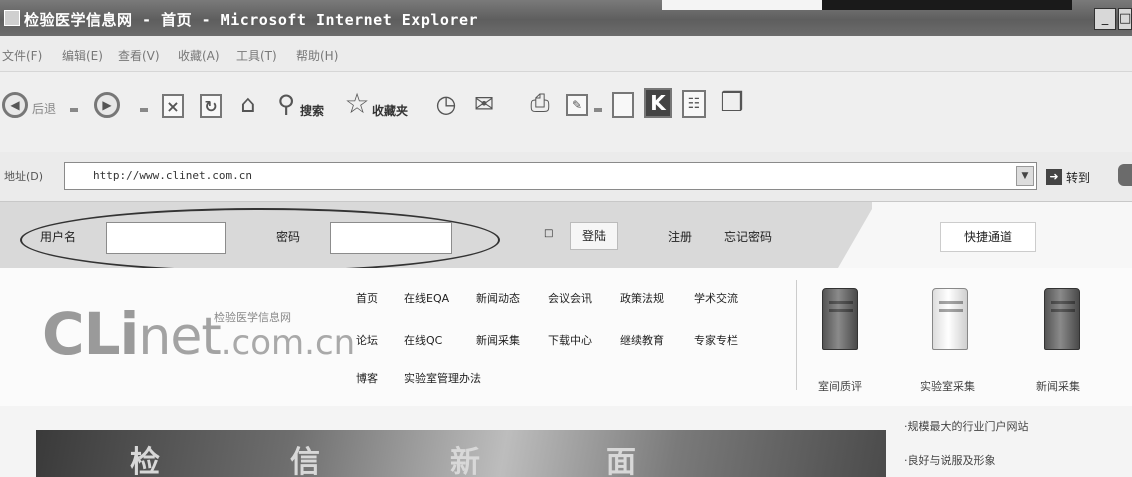 Image resolution: width=1132 pixels, height=477 pixels. Describe the element at coordinates (391, 238) in the screenshot. I see `password-input` at that location.